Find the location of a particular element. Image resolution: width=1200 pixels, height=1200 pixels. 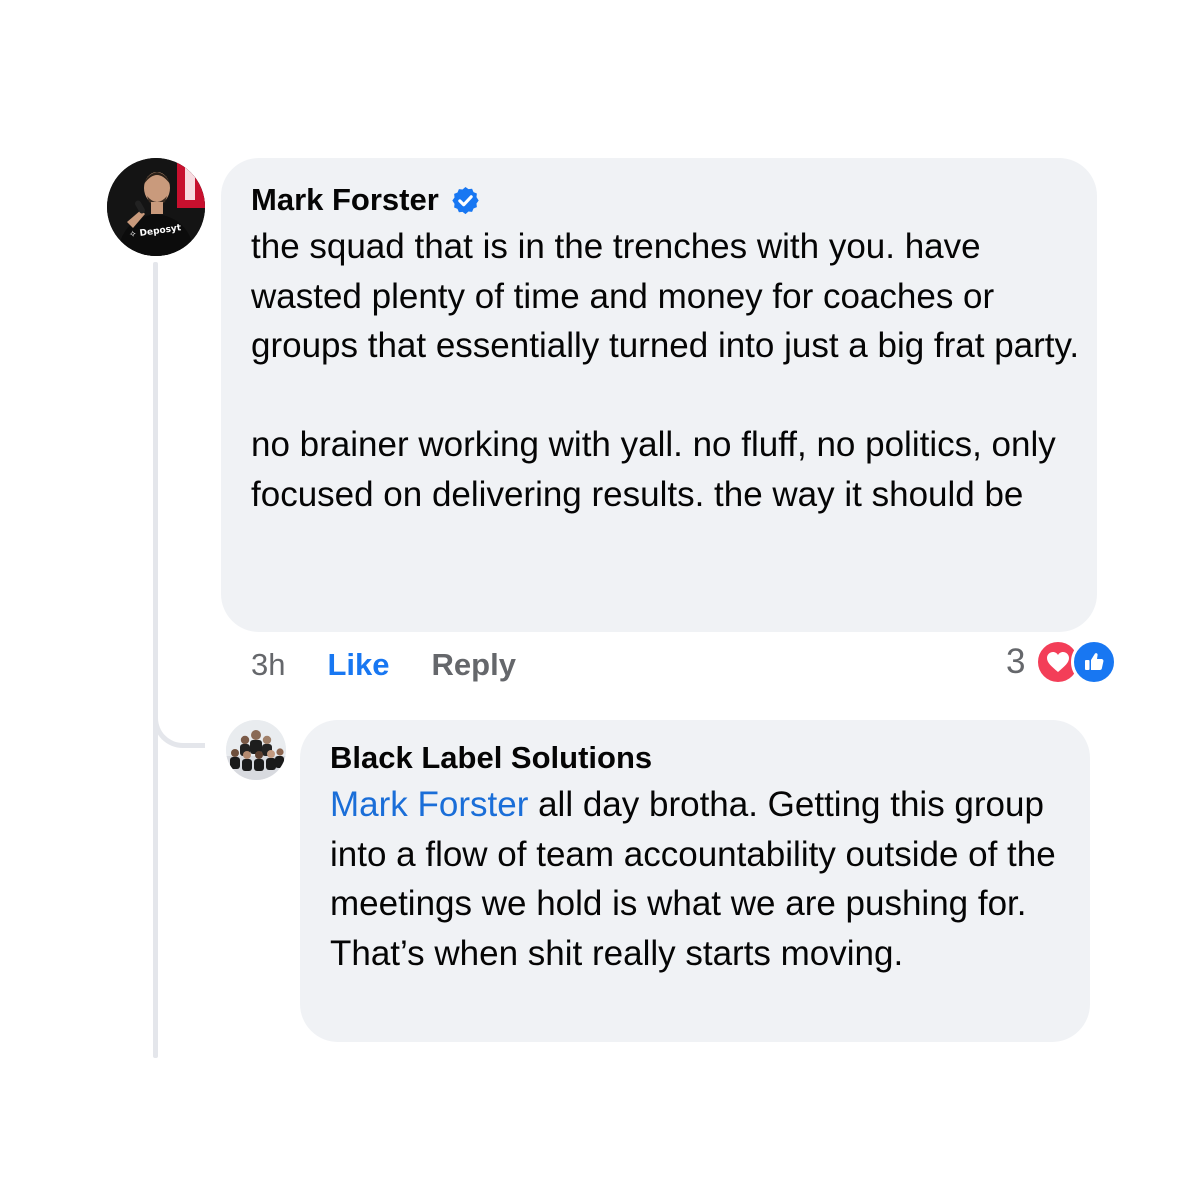

comment-timestamp: 3h is located at coordinates (268, 665).